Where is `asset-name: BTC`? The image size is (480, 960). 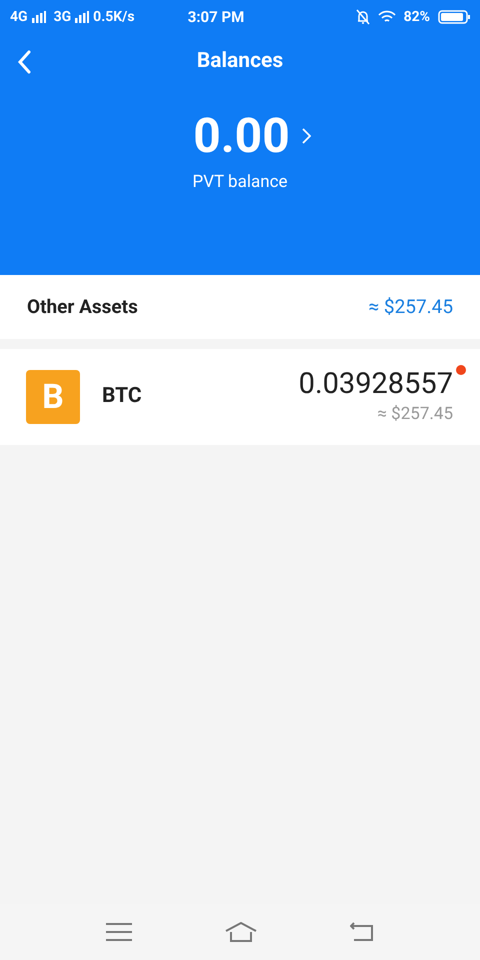
asset-name: BTC is located at coordinates (122, 396).